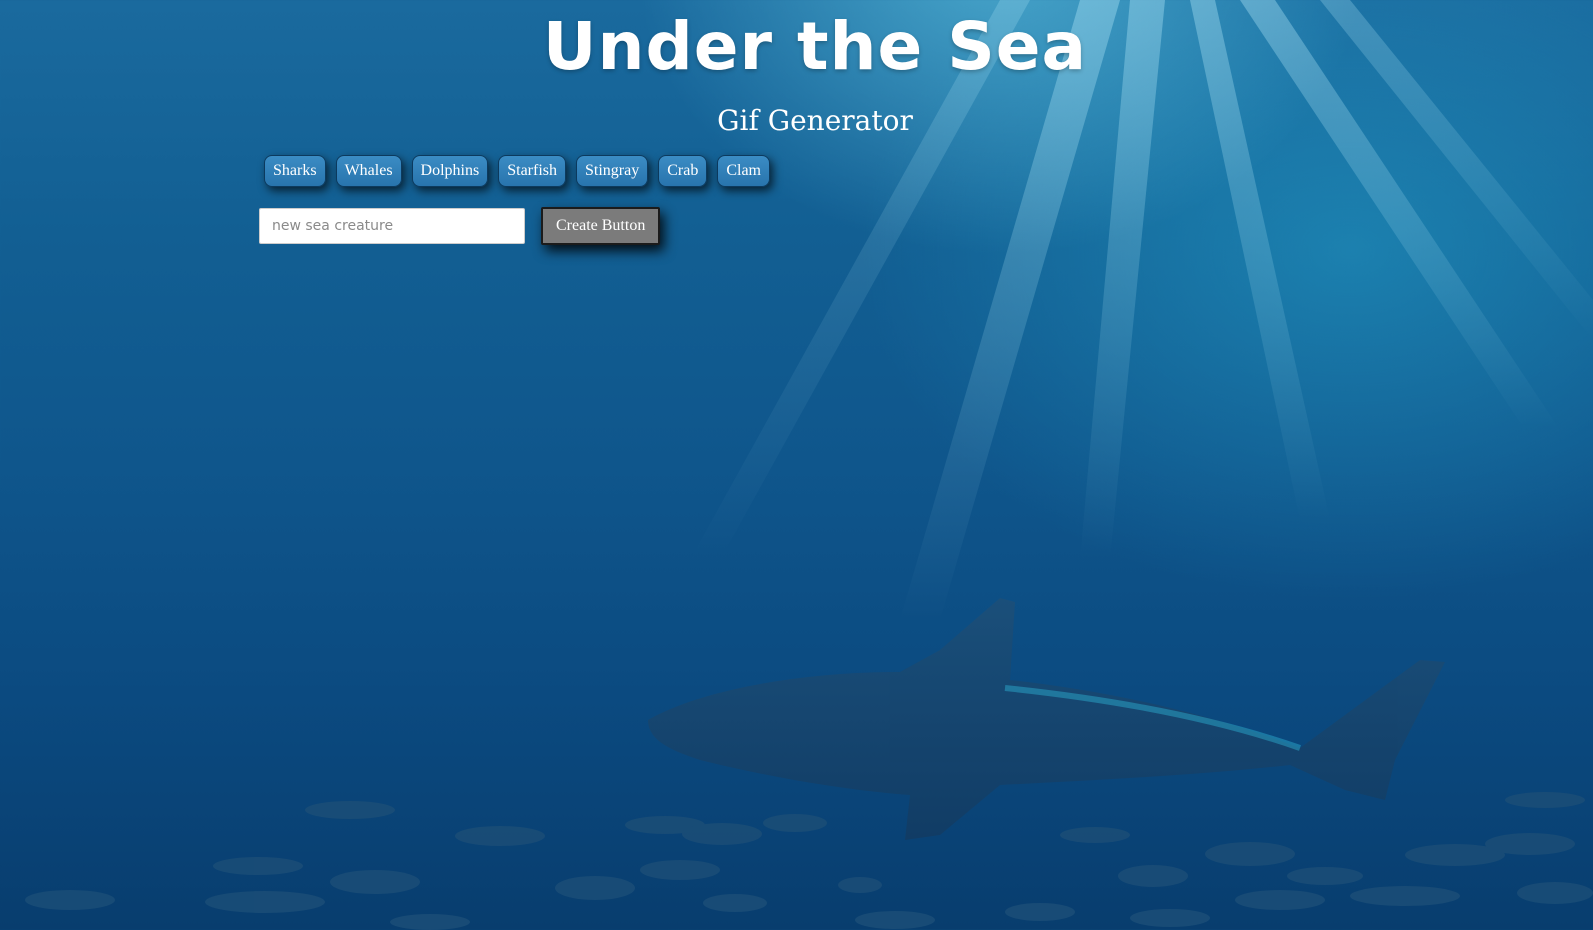 The height and width of the screenshot is (930, 1593). Describe the element at coordinates (532, 171) in the screenshot. I see `creature-button-starfish: Starfish` at that location.